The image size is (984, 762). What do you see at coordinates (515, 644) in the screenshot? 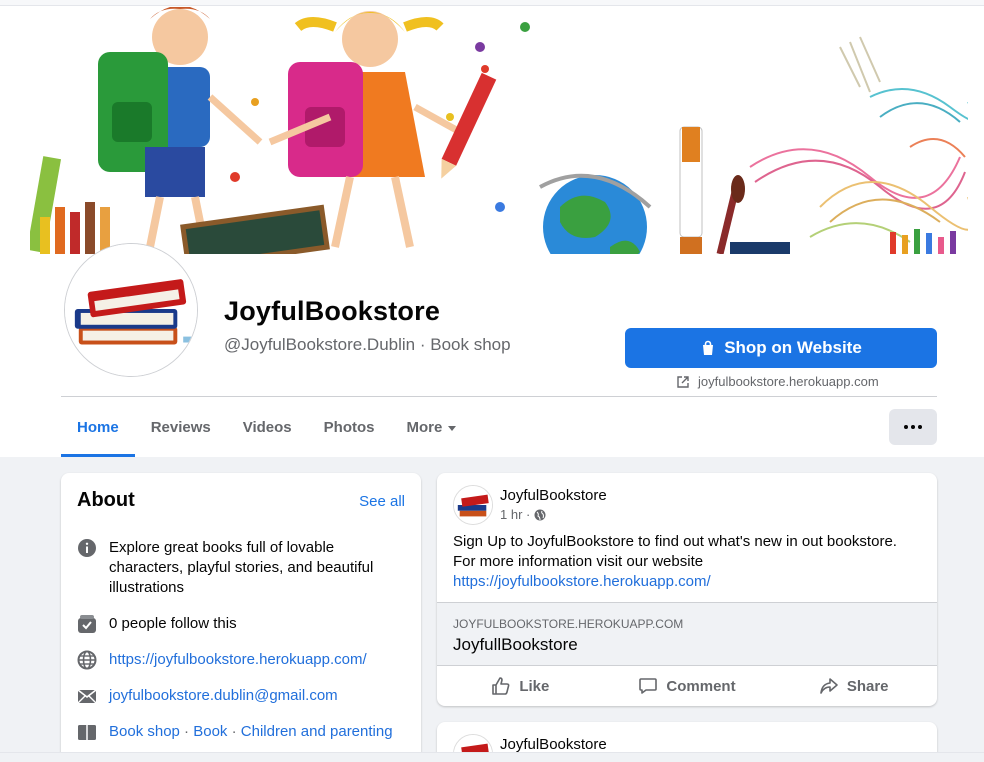
I see `link-preview-title: JoyfullBookstore` at bounding box center [515, 644].